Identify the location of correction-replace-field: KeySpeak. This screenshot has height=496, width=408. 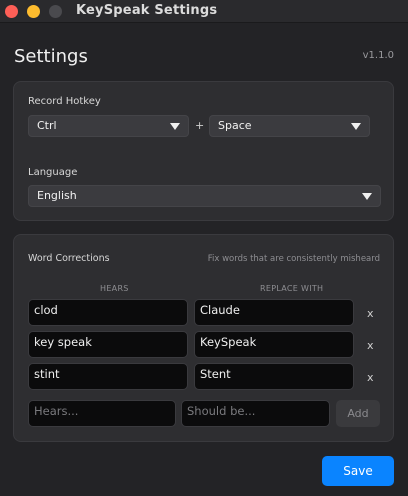
(274, 344).